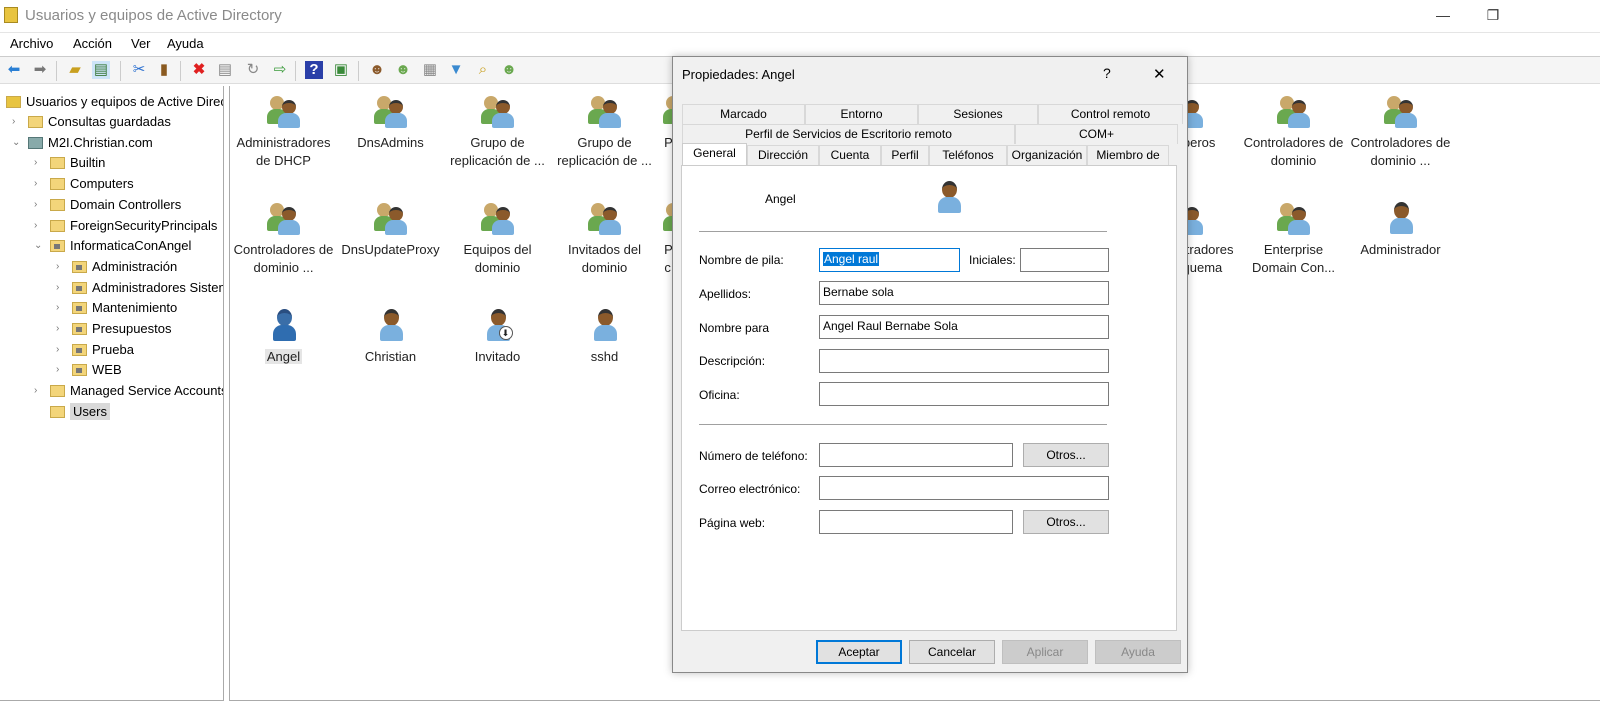  What do you see at coordinates (1045, 652) in the screenshot?
I see `apply-button: Aplicar` at bounding box center [1045, 652].